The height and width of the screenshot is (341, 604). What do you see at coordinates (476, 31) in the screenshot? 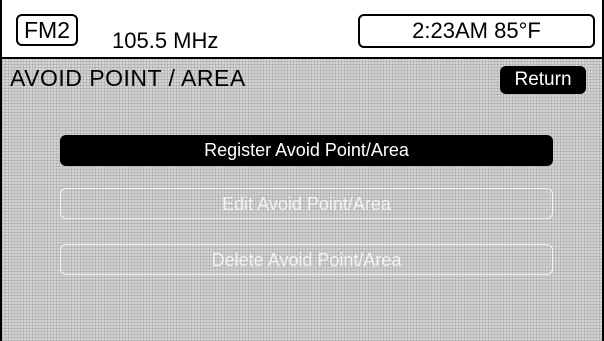
I see `clock-temperature-display: 2:23AM 85°F` at bounding box center [476, 31].